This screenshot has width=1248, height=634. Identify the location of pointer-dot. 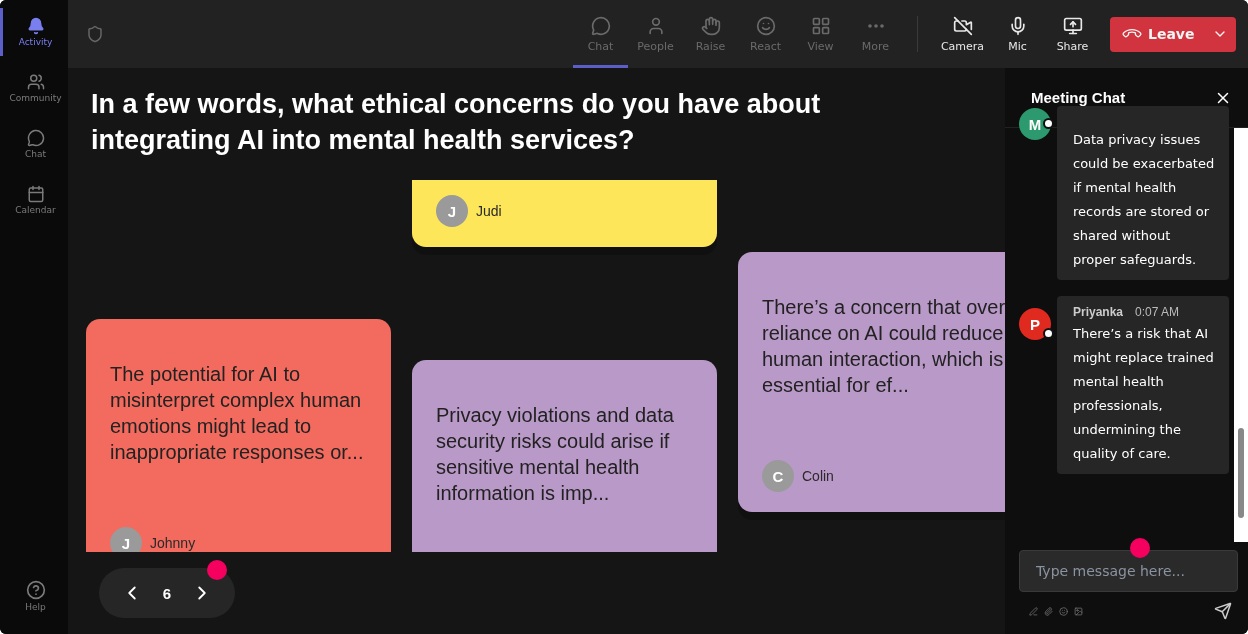
(217, 570).